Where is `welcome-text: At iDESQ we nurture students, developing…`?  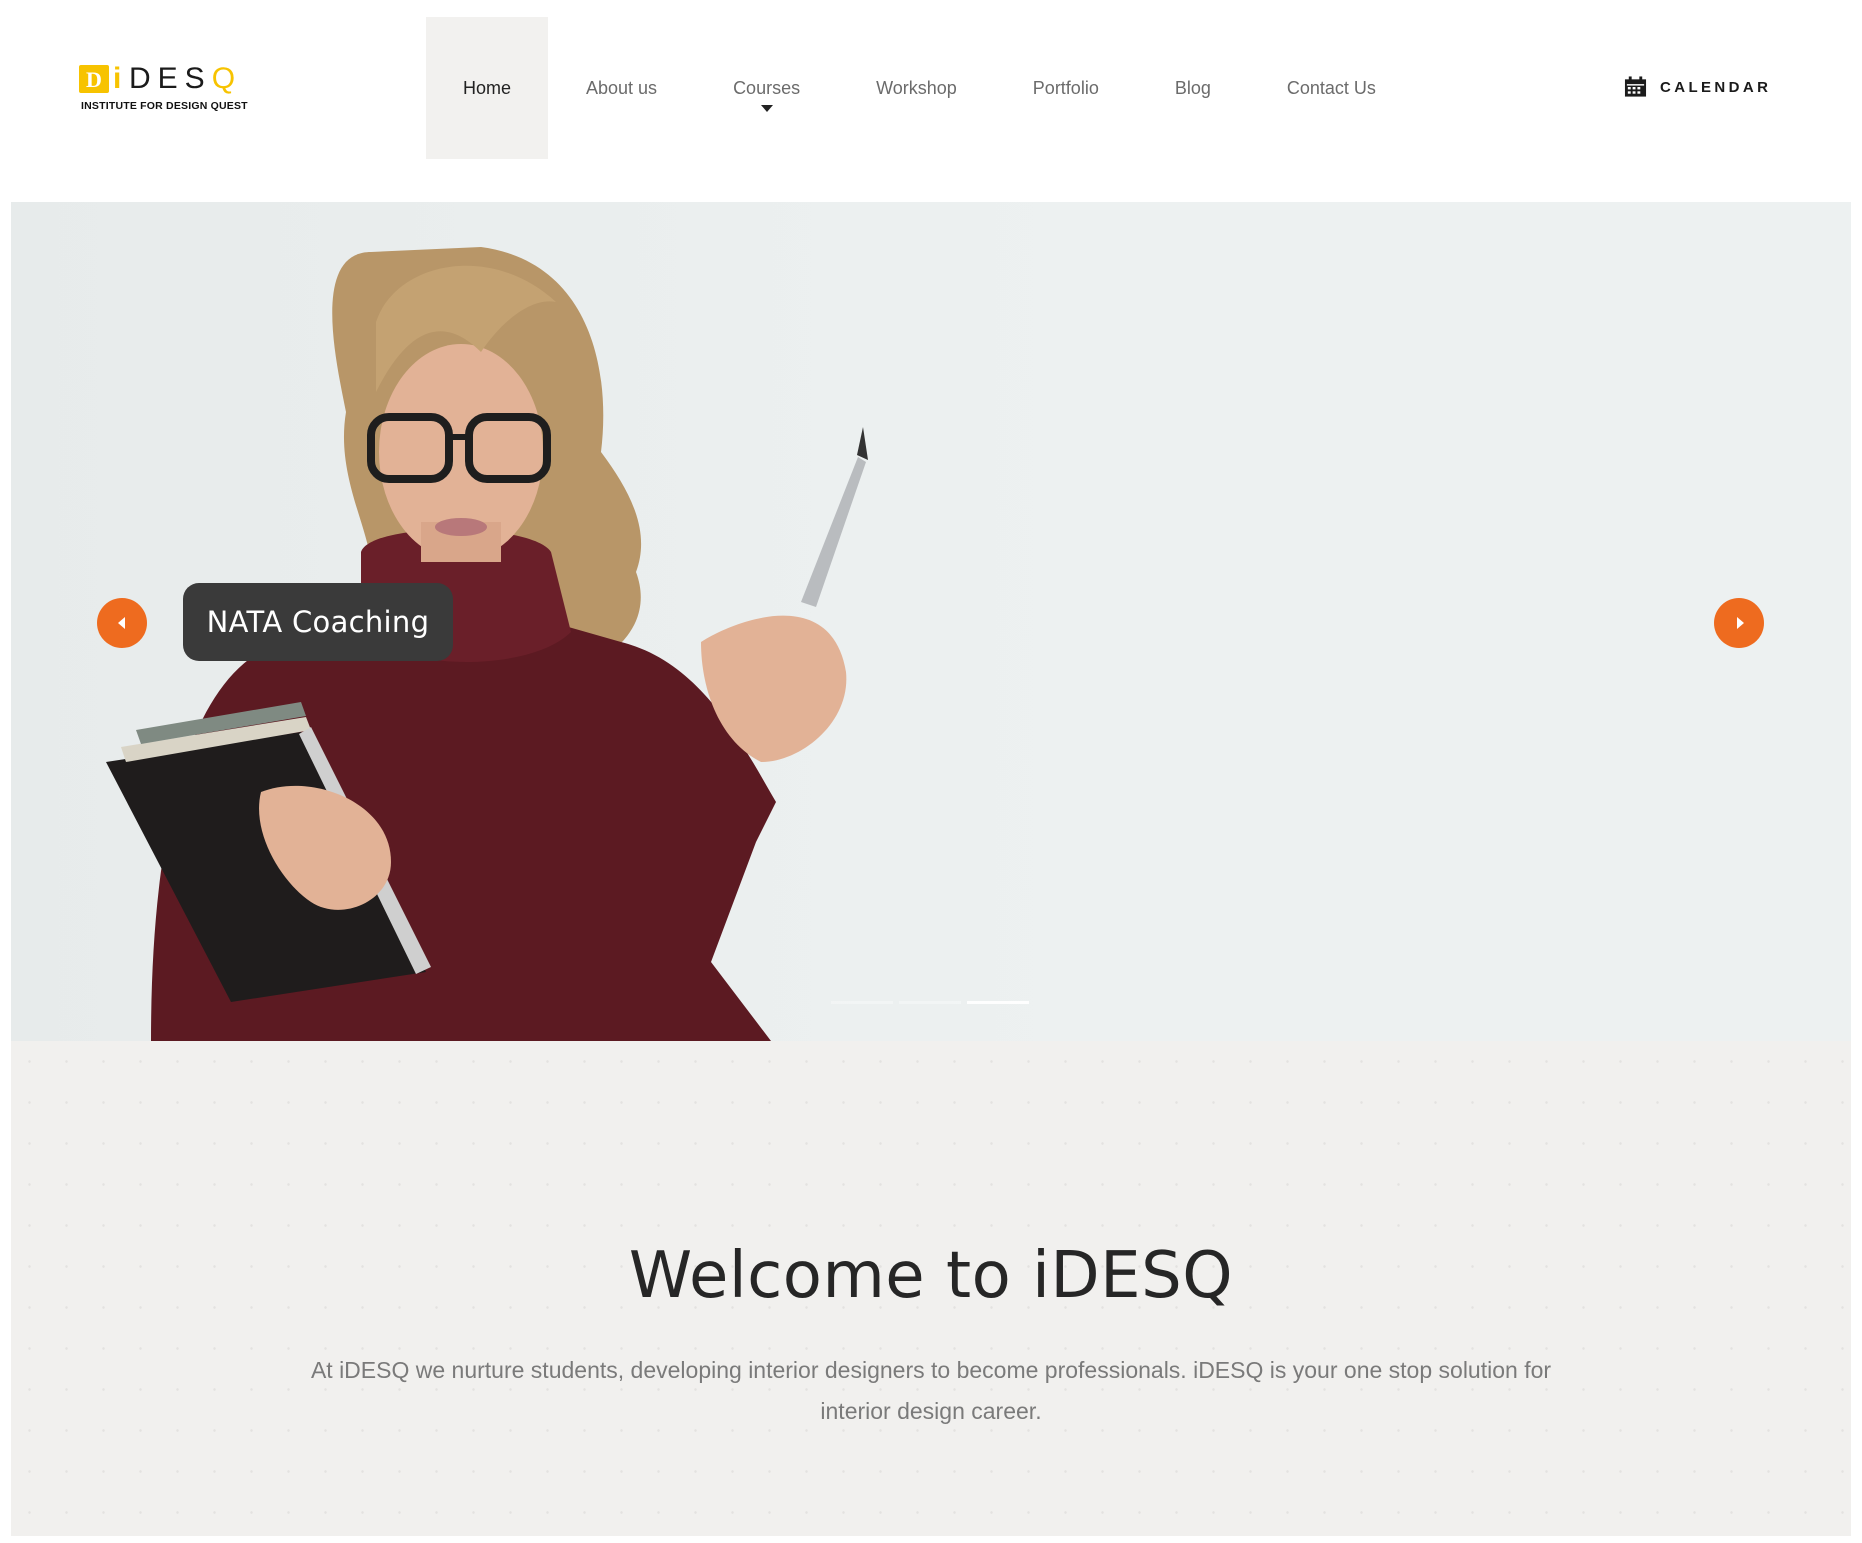 welcome-text: At iDESQ we nurture students, developing… is located at coordinates (931, 1390).